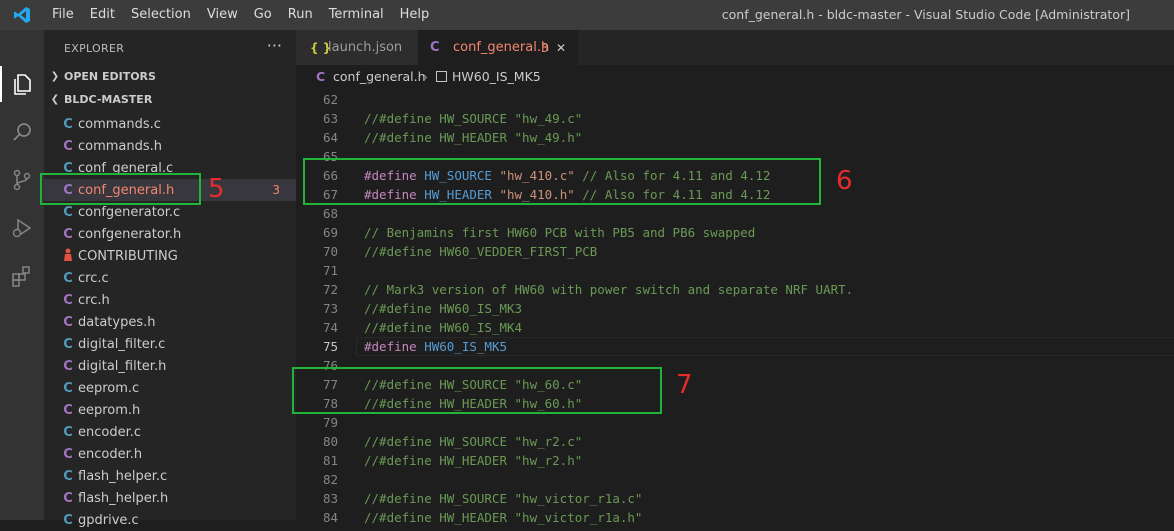 This screenshot has width=1174, height=531. Describe the element at coordinates (22, 84) in the screenshot. I see `files-icon` at that location.